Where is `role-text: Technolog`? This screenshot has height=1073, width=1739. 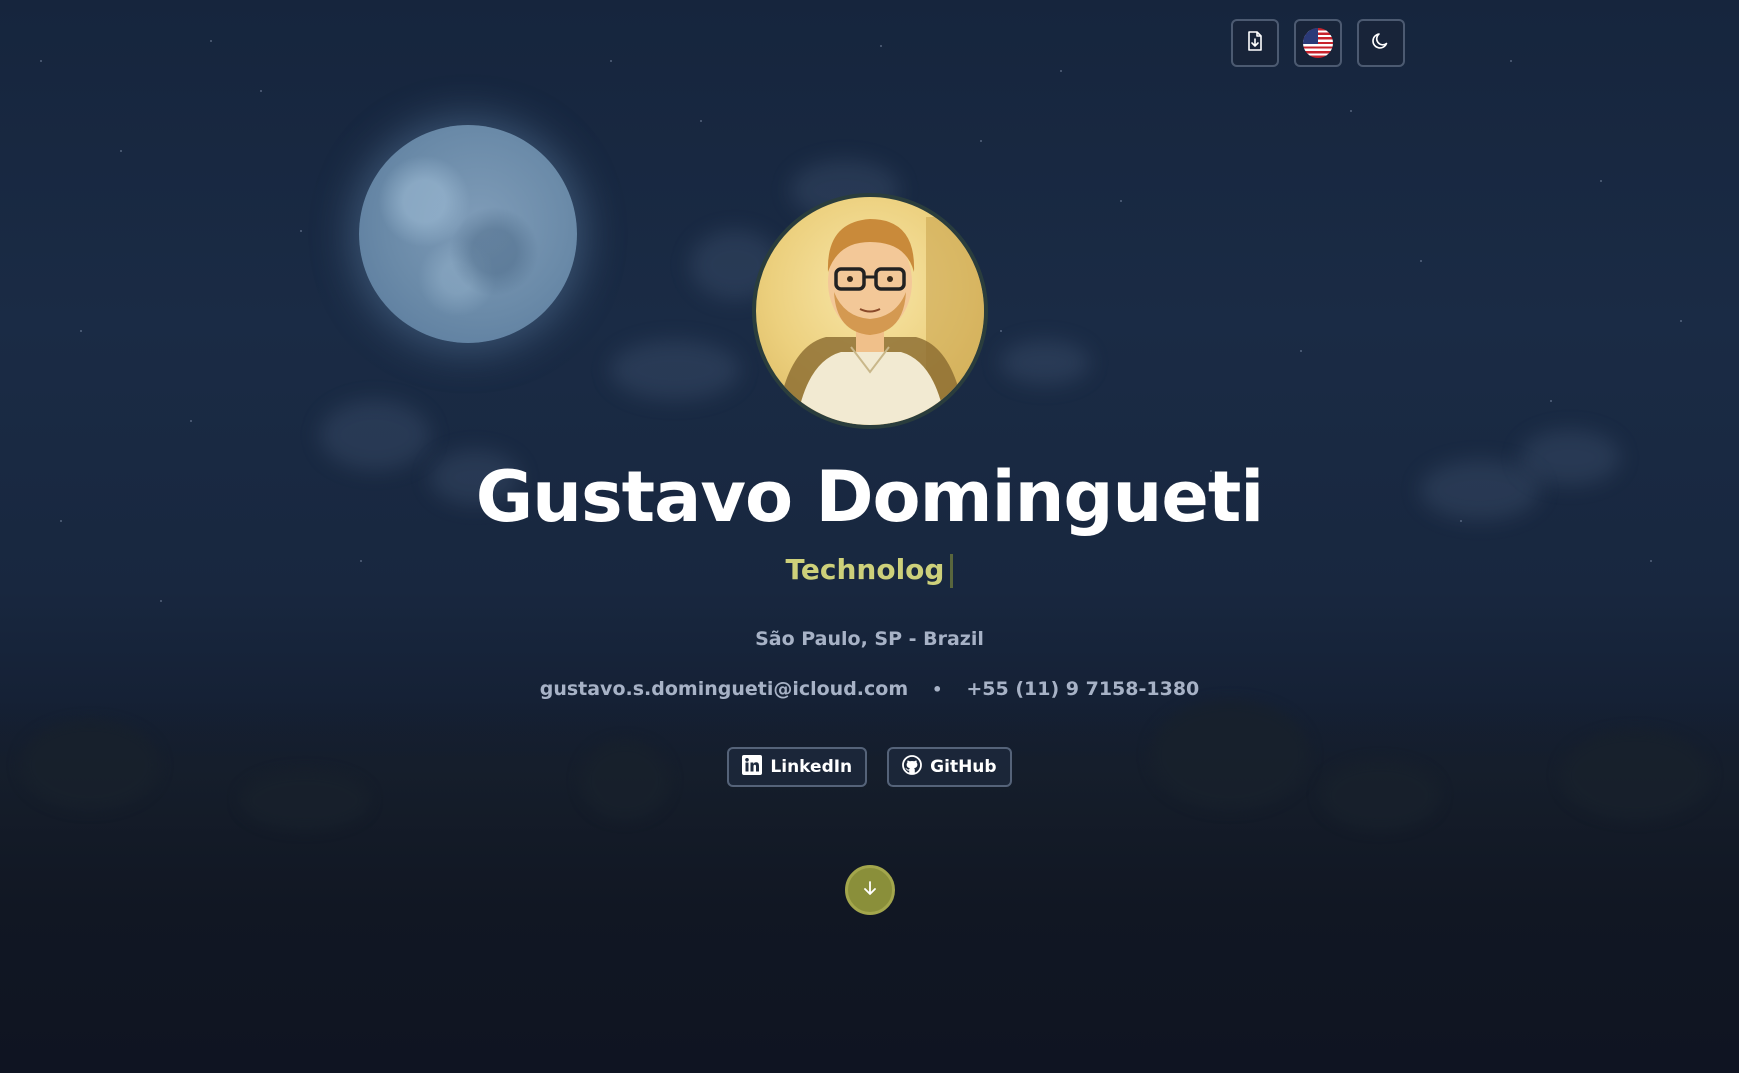
role-text: Technolog is located at coordinates (865, 569).